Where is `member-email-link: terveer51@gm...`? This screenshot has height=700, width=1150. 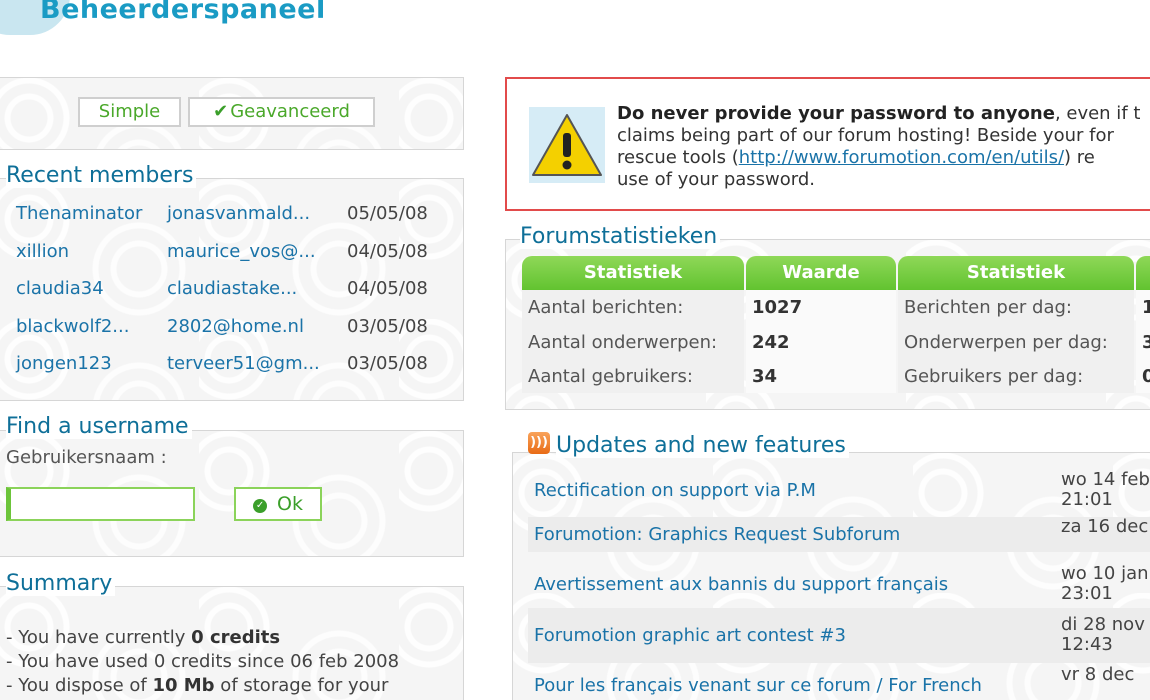 member-email-link: terveer51@gm... is located at coordinates (243, 364).